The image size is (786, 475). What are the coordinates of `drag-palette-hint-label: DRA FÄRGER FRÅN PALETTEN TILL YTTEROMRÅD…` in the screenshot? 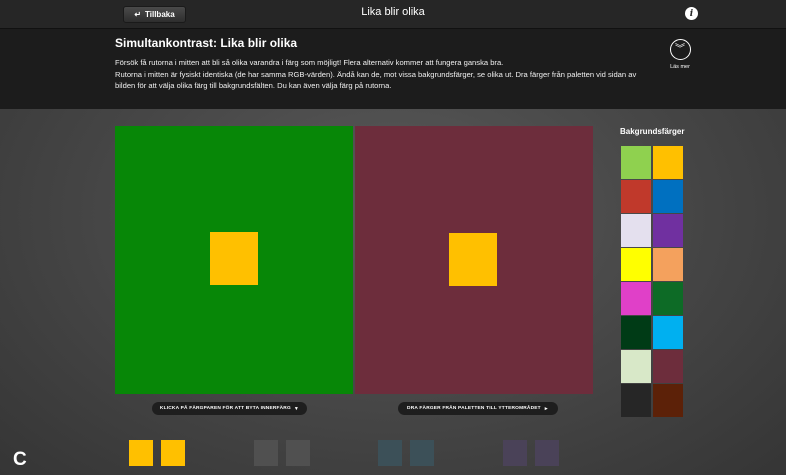 It's located at (474, 408).